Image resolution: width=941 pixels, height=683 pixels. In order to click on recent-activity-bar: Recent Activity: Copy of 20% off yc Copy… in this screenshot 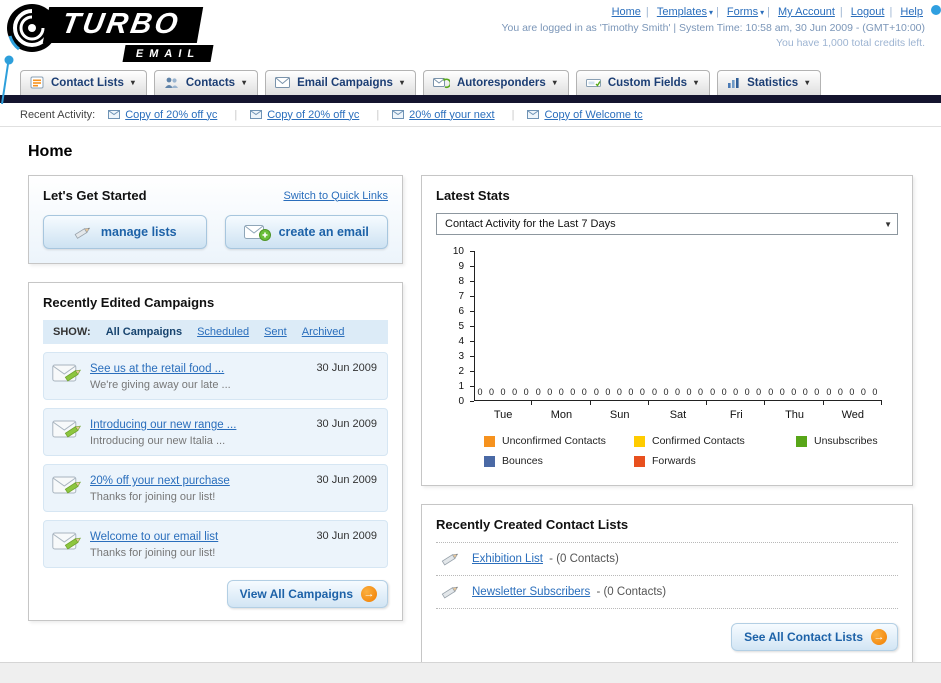, I will do `click(470, 115)`.